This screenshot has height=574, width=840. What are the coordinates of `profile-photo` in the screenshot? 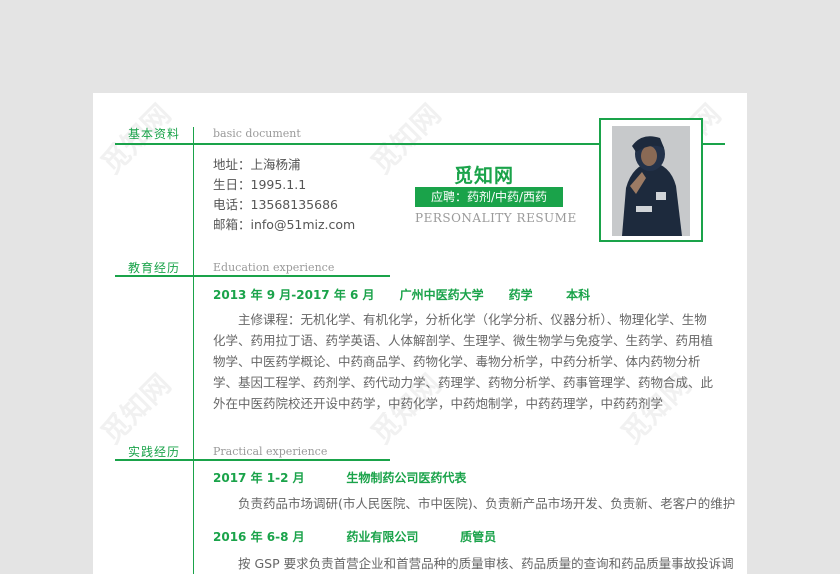 It's located at (651, 181).